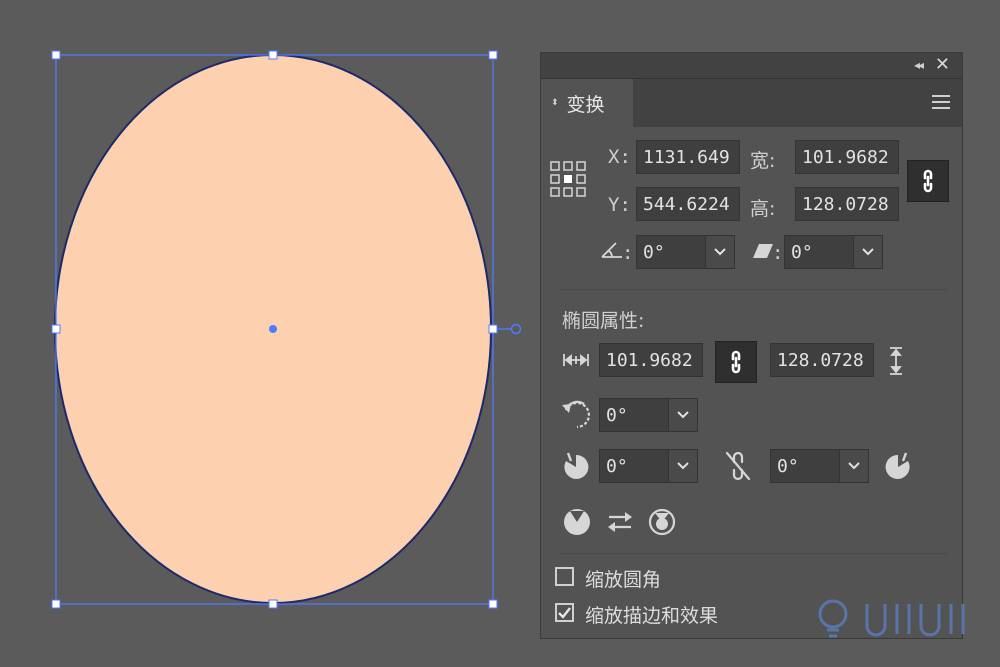 The image size is (1000, 667). Describe the element at coordinates (897, 465) in the screenshot. I see `pie-end-angle-icon` at that location.